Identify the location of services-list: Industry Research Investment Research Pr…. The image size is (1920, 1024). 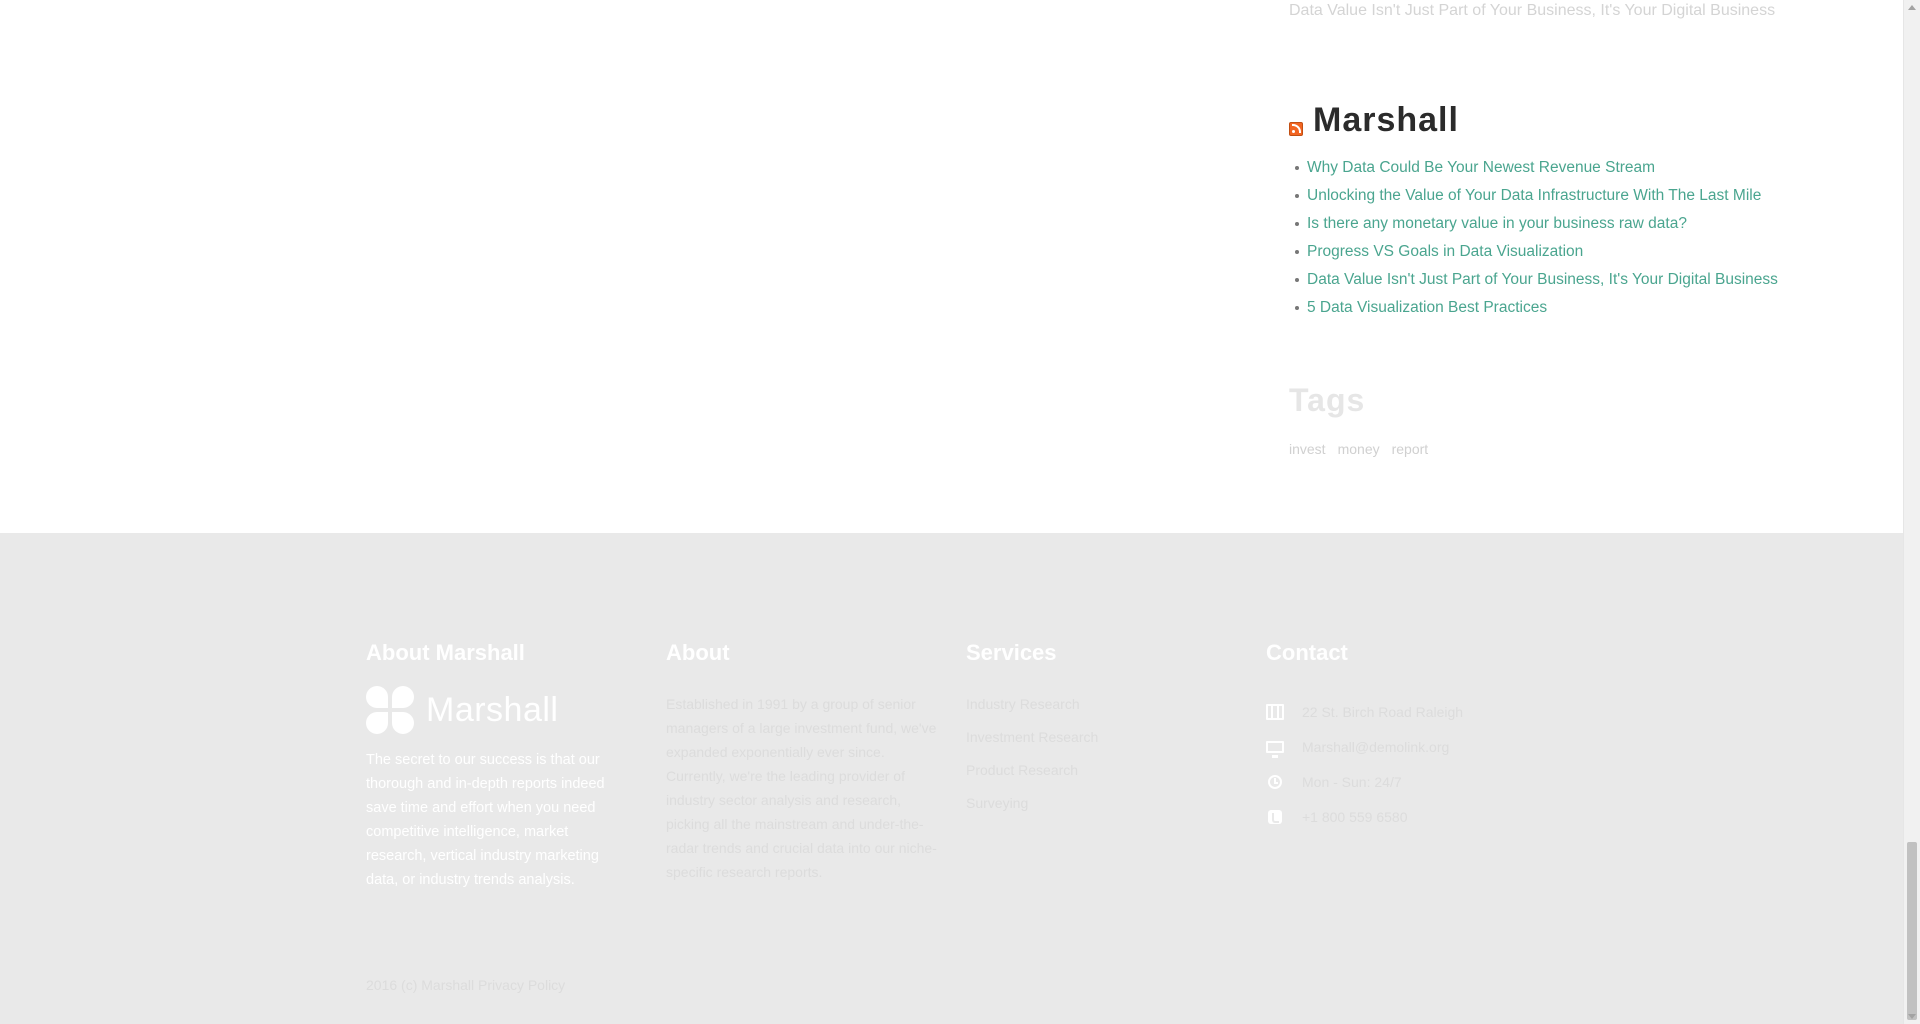
(1096, 762).